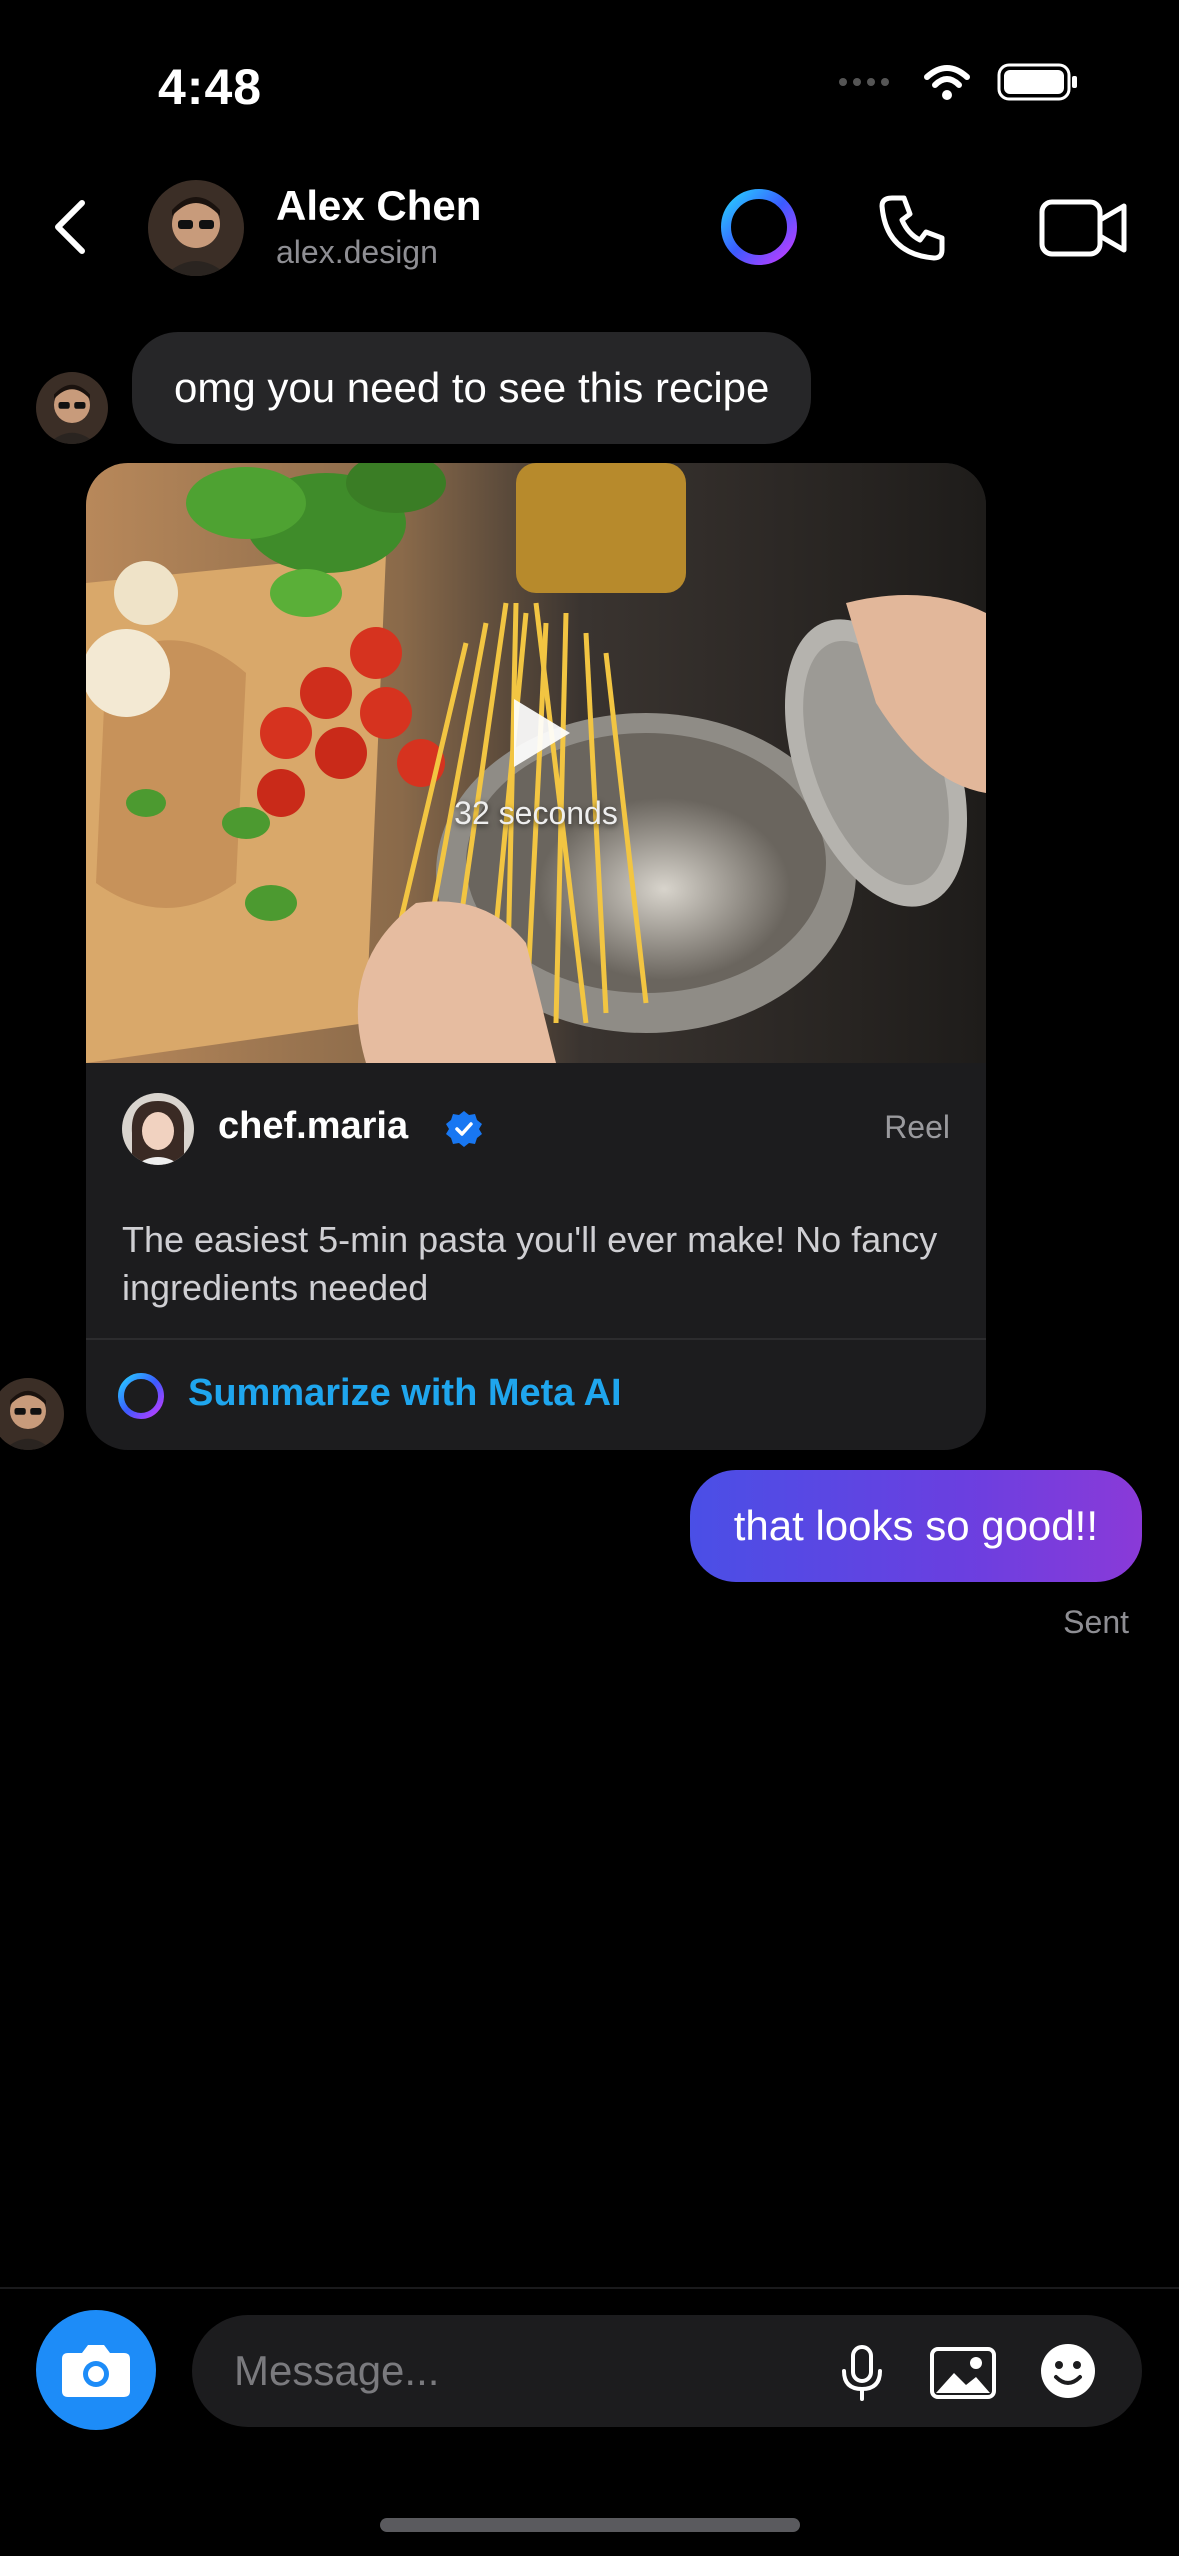  What do you see at coordinates (917, 1127) in the screenshot?
I see `reel-type-label: Reel` at bounding box center [917, 1127].